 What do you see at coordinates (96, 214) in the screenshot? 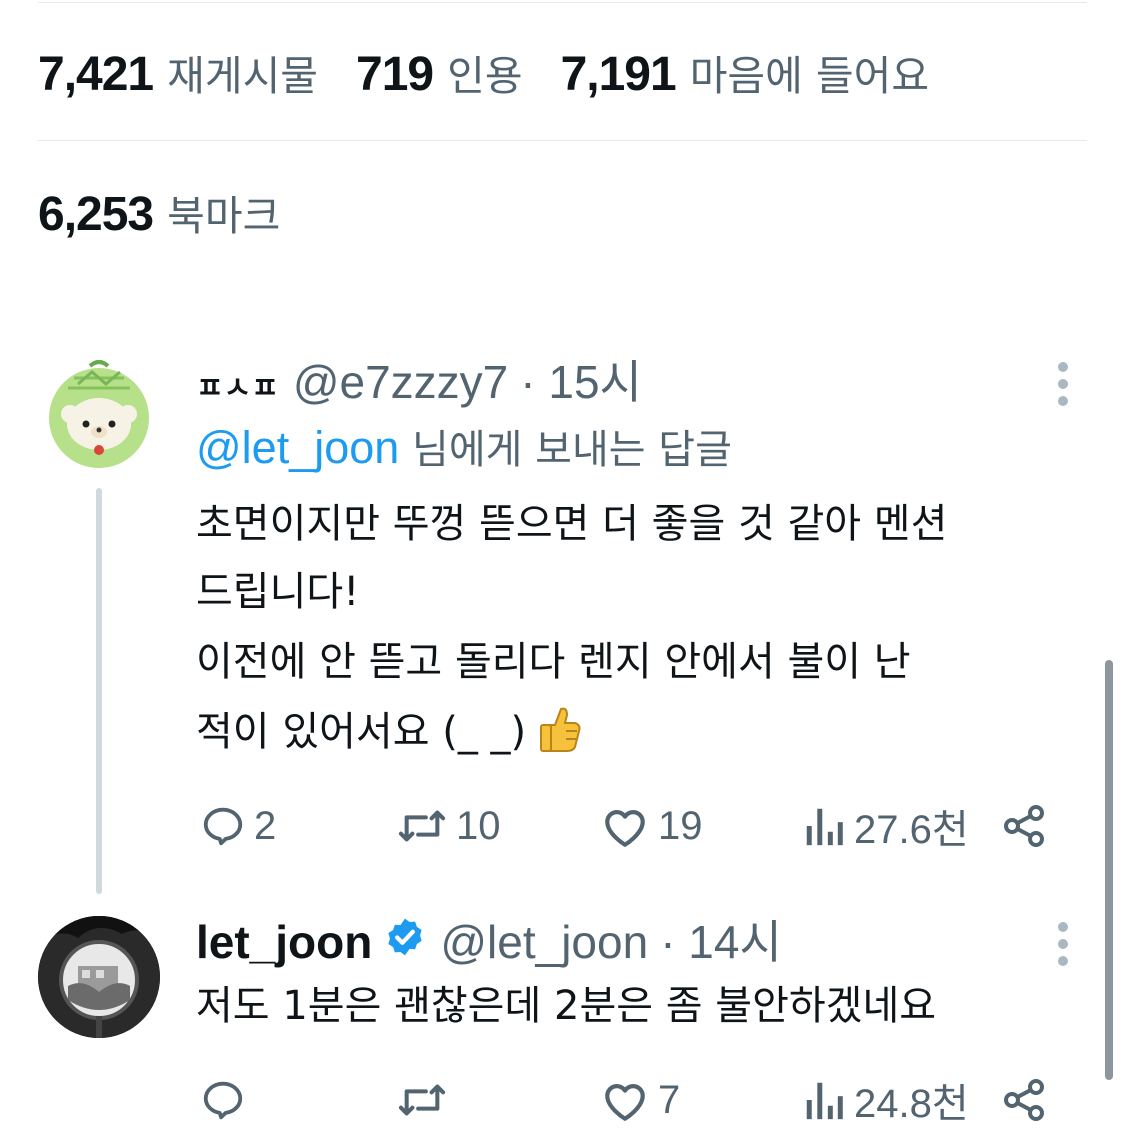
I see `bookmark-count: 6,253` at bounding box center [96, 214].